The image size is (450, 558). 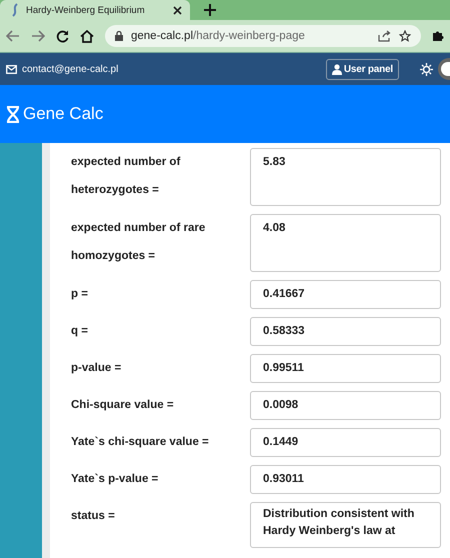 What do you see at coordinates (38, 36) in the screenshot?
I see `forward-icon` at bounding box center [38, 36].